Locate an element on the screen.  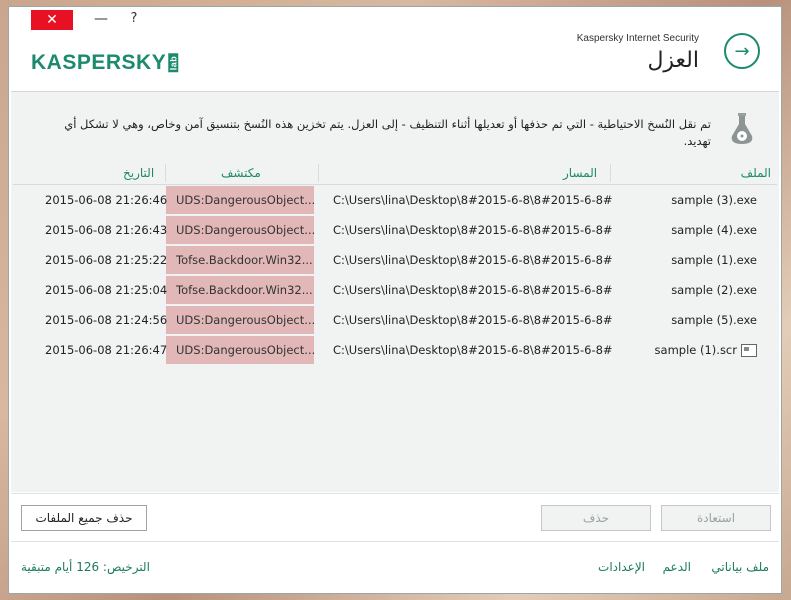
date-cell: 2015-06-08 21:26:46 is located at coordinates (106, 200).